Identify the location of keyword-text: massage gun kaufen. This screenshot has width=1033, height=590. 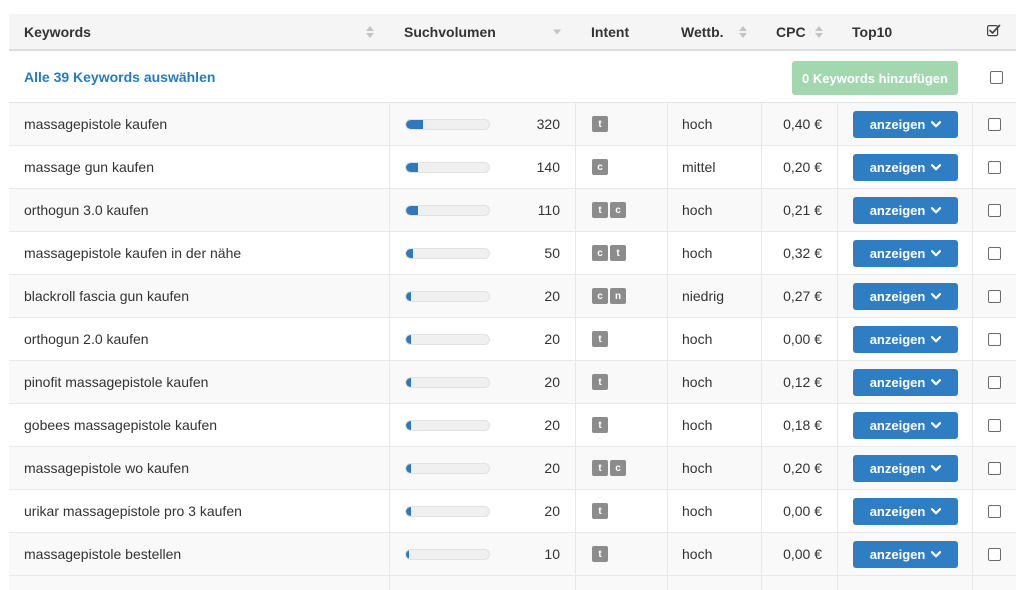
(89, 167).